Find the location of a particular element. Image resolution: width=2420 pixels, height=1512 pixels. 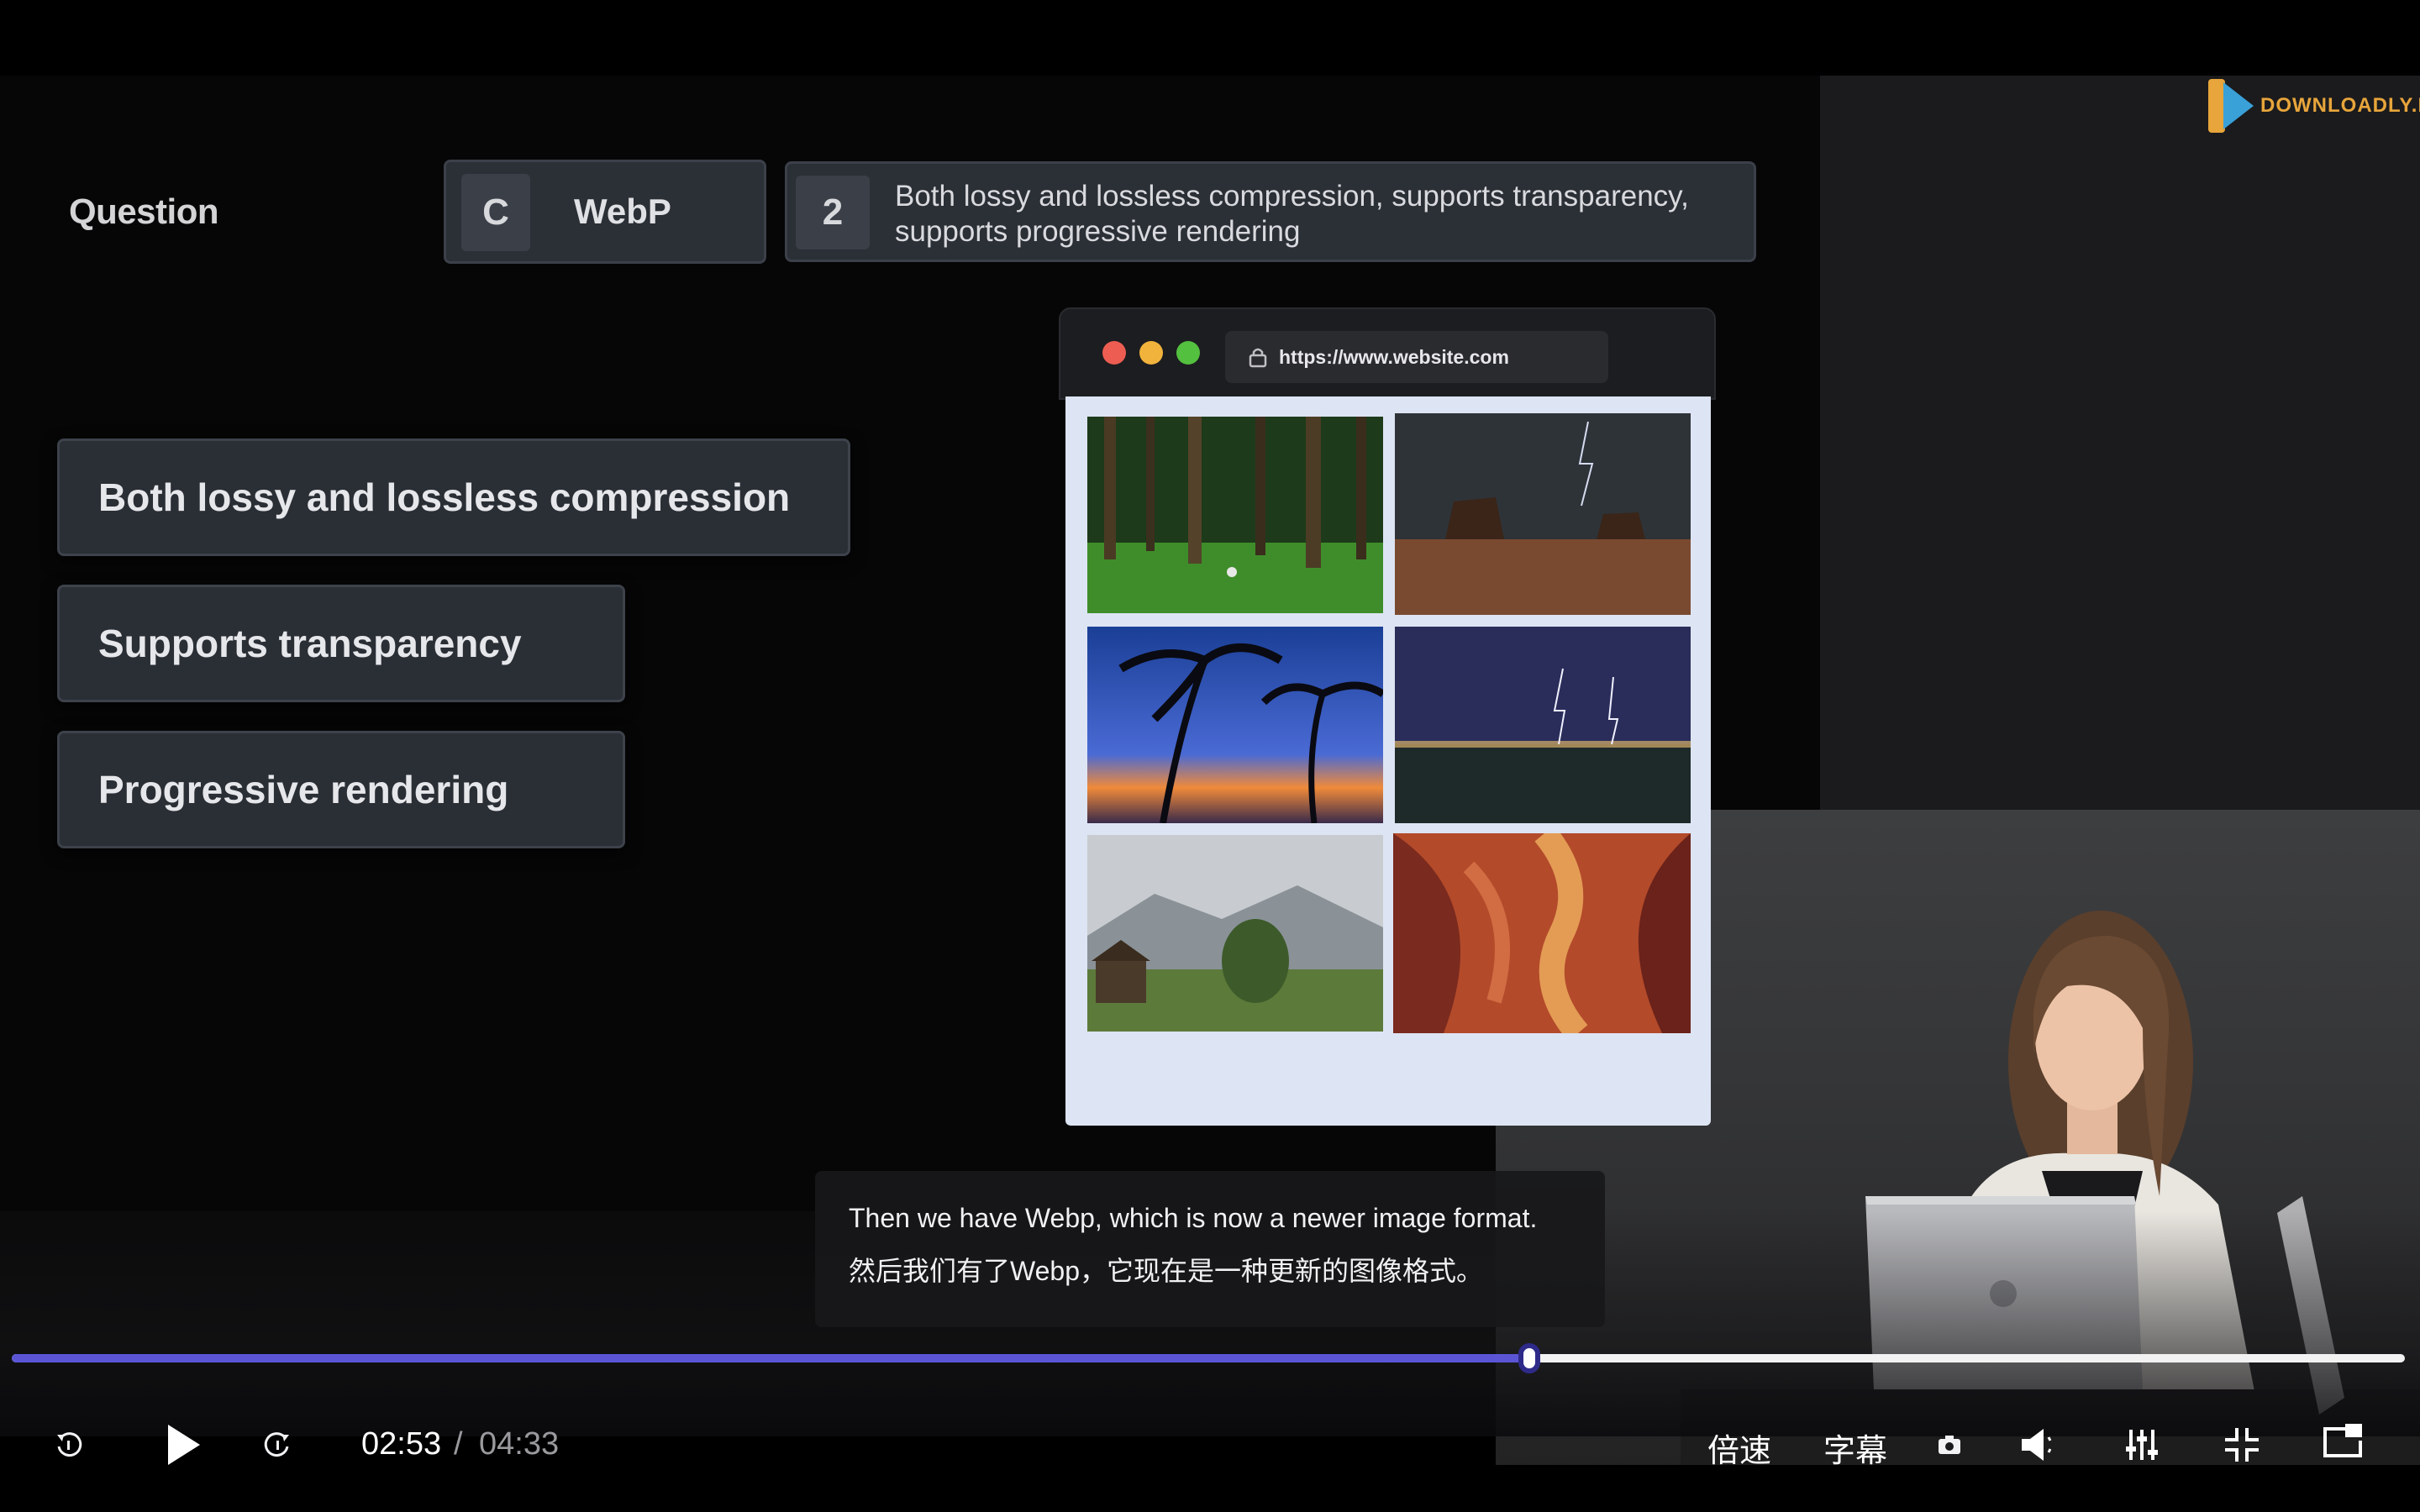

photo-red-canyon is located at coordinates (1542, 933).